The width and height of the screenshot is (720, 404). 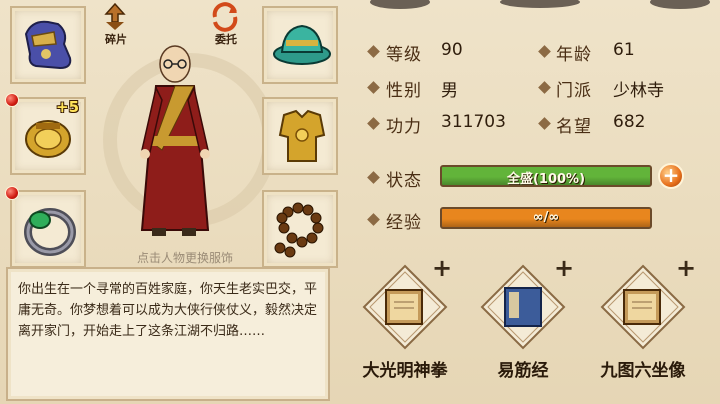 I want to click on fragments-icon, so click(x=115, y=17).